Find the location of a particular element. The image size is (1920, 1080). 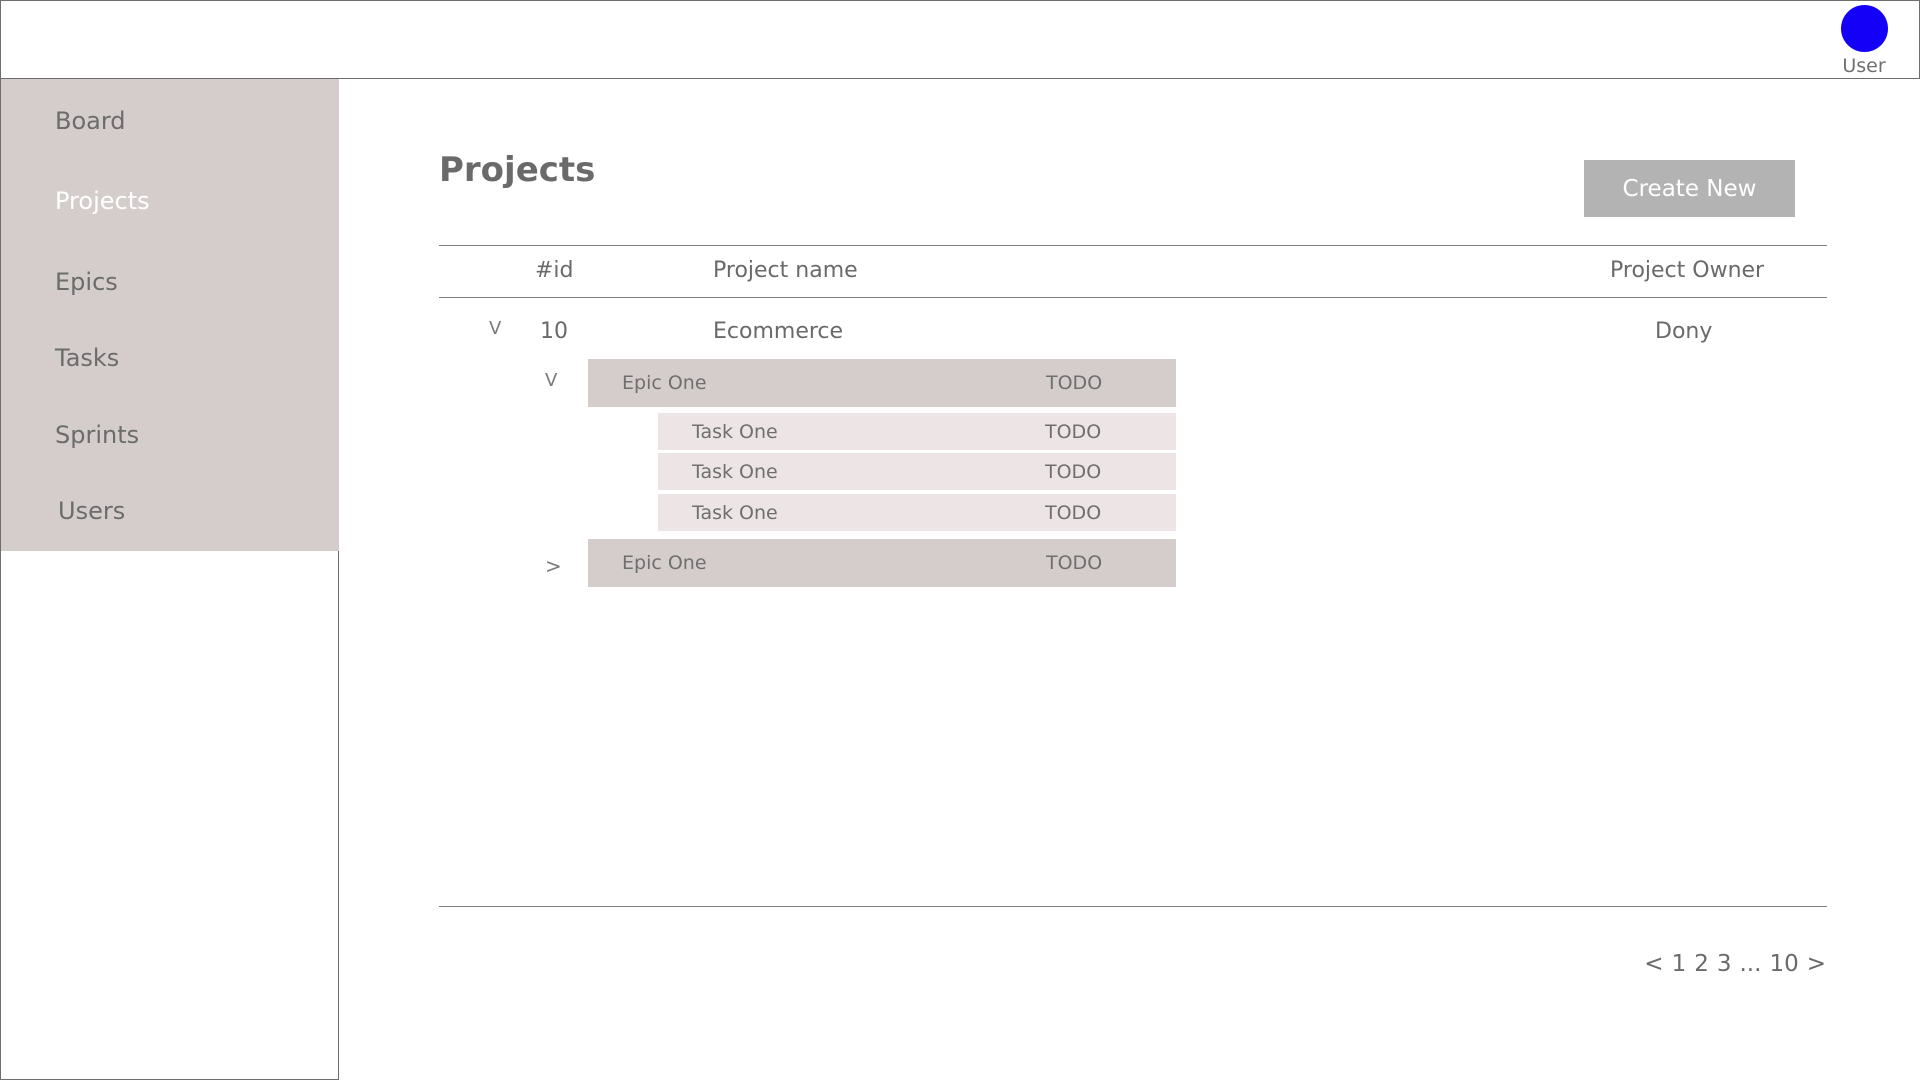

pagination-page-1: 1 is located at coordinates (1679, 964).